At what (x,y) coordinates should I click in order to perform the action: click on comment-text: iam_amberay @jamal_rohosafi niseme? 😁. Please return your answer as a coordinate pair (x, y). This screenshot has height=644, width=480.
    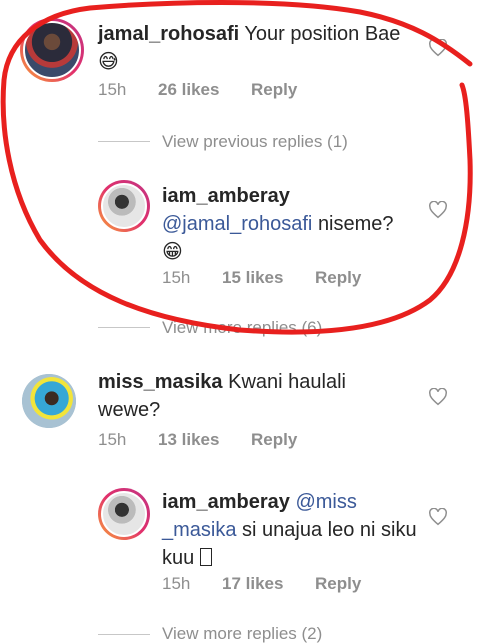
    Looking at the image, I should click on (292, 224).